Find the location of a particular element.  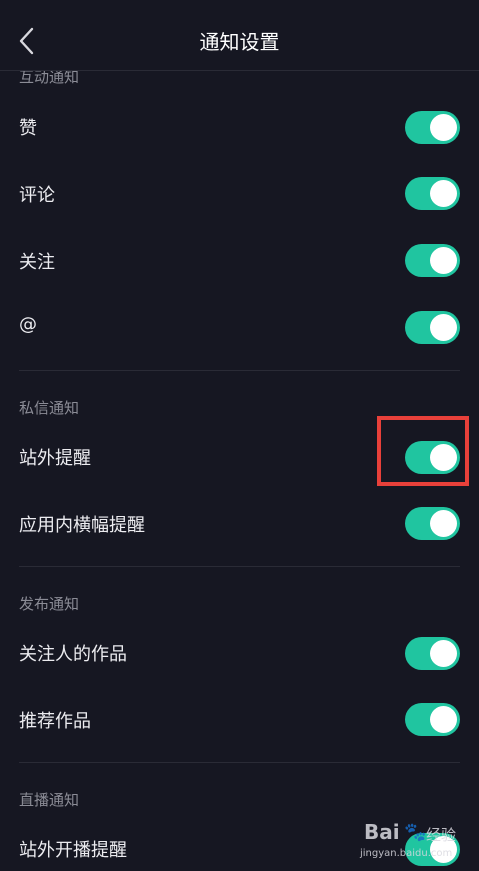

toggle-recommended-works is located at coordinates (432, 719).